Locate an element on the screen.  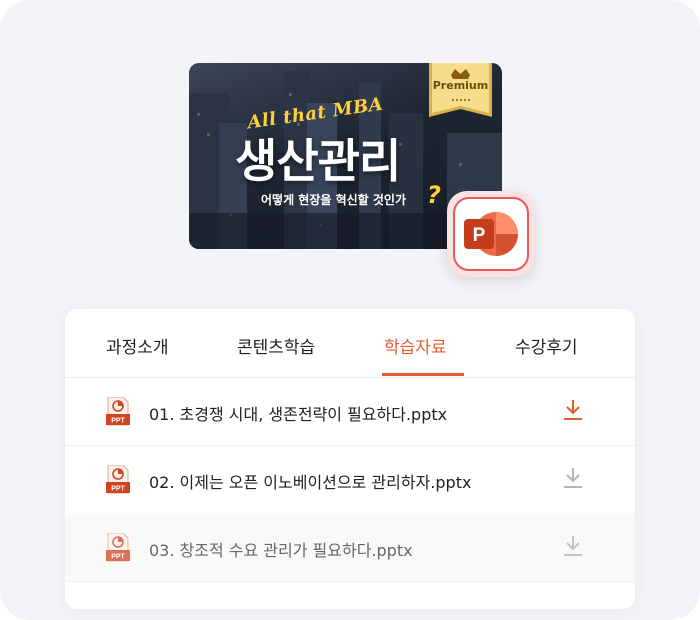
banner-title: 생산관리 is located at coordinates (318, 161).